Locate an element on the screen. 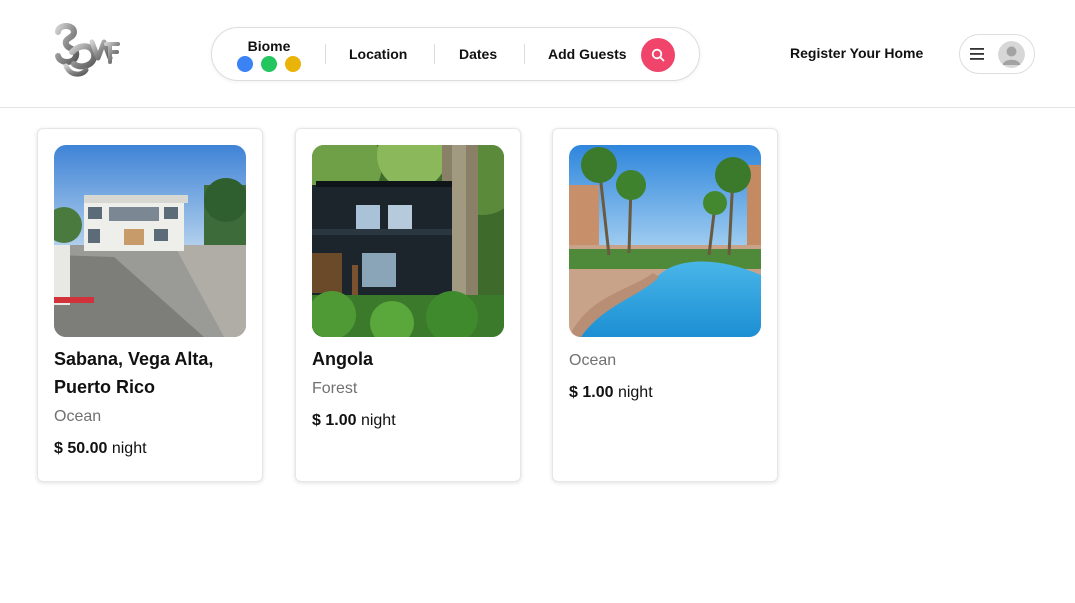 This screenshot has height=603, width=1075. add-guests-filter: Add Guests is located at coordinates (587, 54).